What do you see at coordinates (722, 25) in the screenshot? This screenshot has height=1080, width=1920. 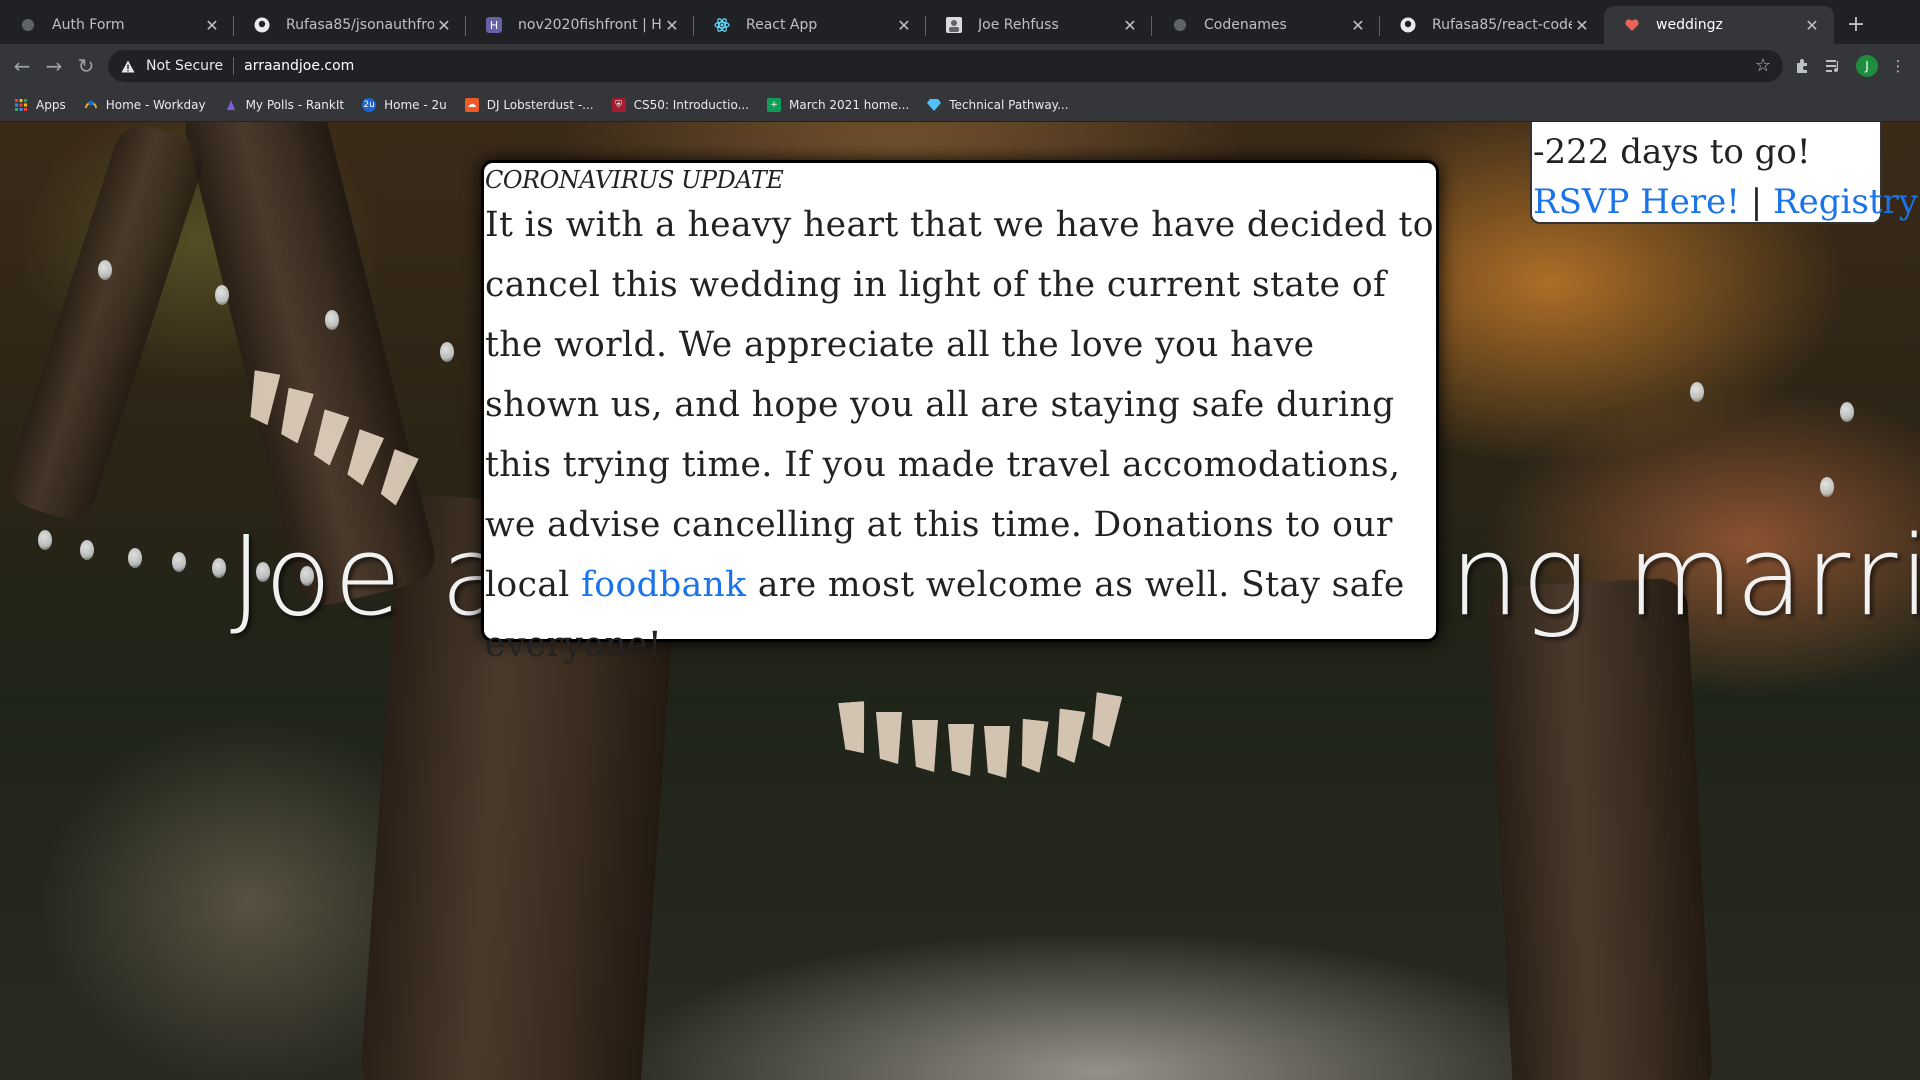 I see `react-icon` at bounding box center [722, 25].